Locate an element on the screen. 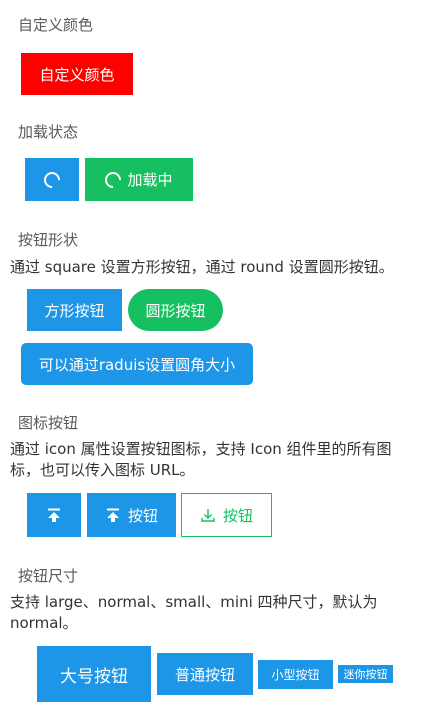 The height and width of the screenshot is (707, 429). custom-color-button: 自定义颜色 is located at coordinates (77, 74).